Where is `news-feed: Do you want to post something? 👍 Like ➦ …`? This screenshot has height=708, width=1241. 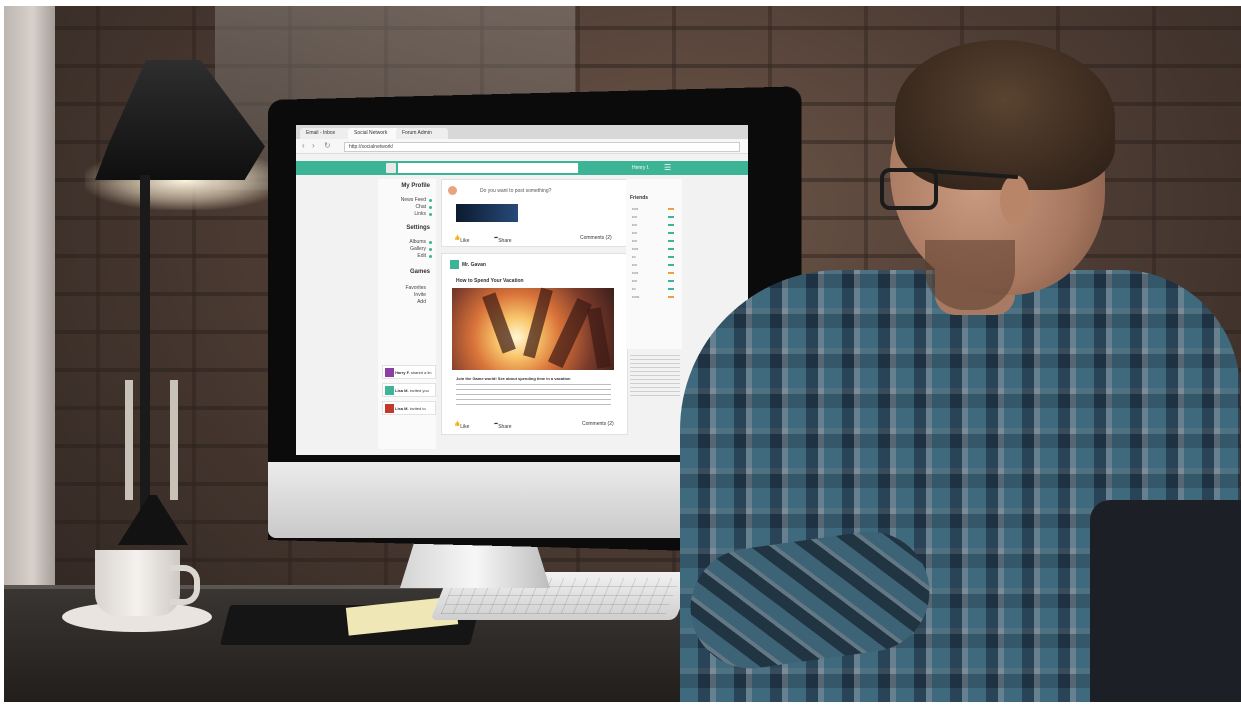
news-feed: Do you want to post something? 👍 Like ➦ … is located at coordinates (534, 316).